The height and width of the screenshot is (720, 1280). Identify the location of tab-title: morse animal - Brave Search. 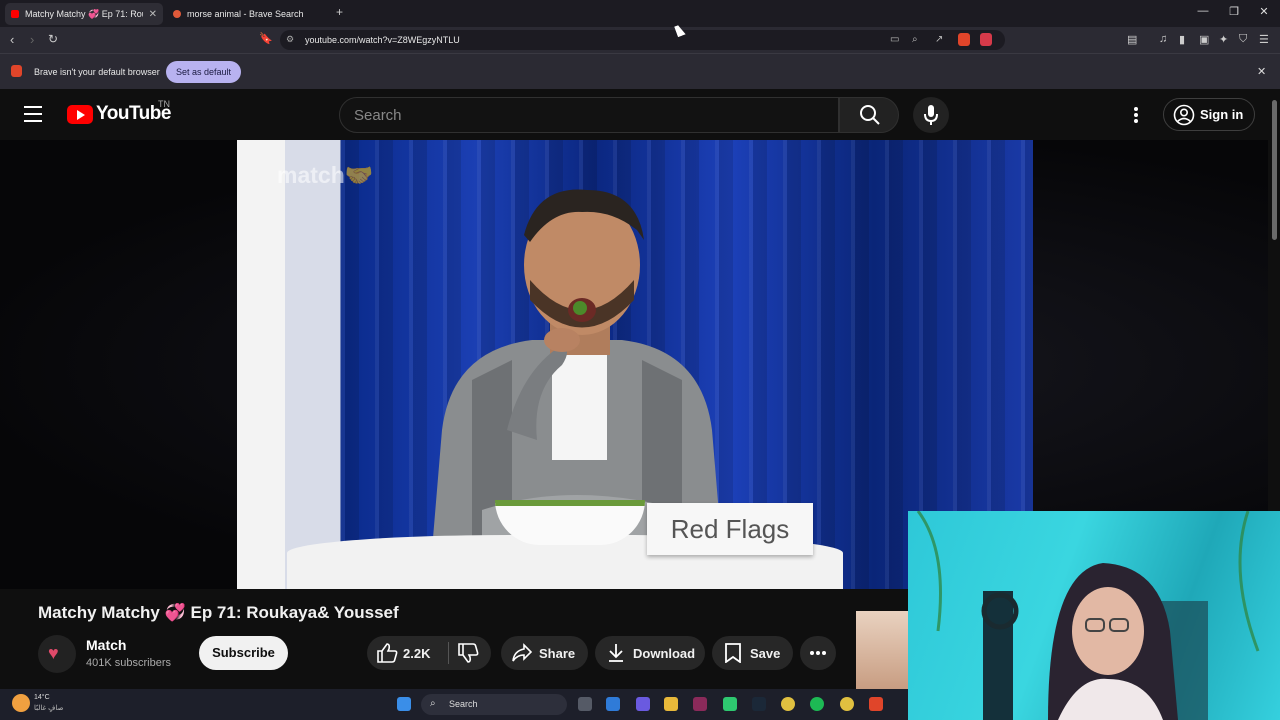
(245, 14).